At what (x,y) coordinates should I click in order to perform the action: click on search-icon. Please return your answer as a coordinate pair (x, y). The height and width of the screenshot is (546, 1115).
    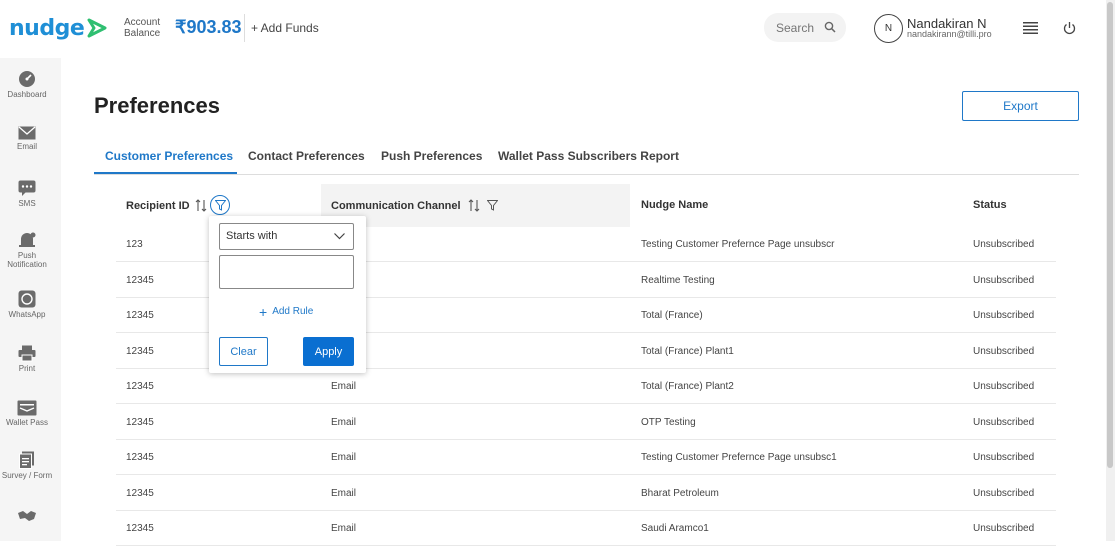
    Looking at the image, I should click on (830, 27).